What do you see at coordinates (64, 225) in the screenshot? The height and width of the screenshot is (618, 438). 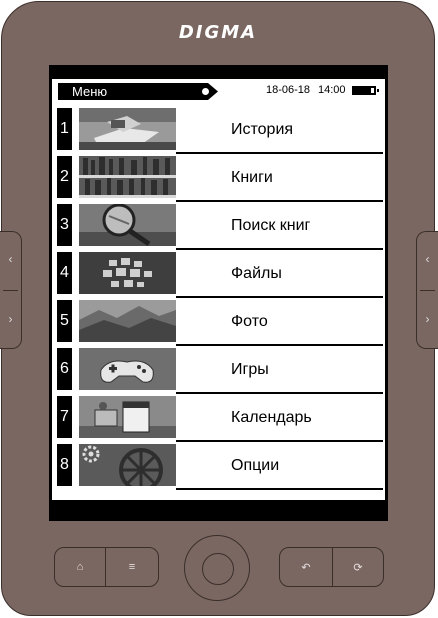 I see `menu-item-number: 3` at bounding box center [64, 225].